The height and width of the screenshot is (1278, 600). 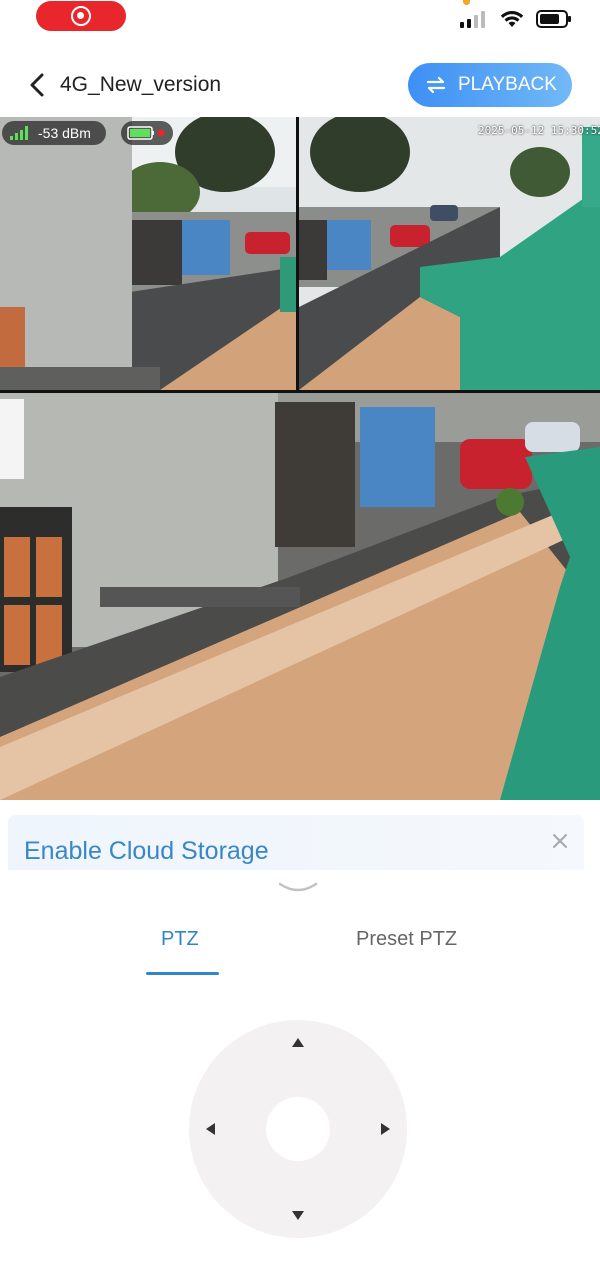 I want to click on joystick-center, so click(x=298, y=1129).